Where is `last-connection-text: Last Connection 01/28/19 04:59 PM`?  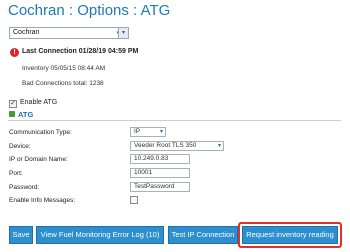
last-connection-text: Last Connection 01/28/19 04:59 PM is located at coordinates (80, 51).